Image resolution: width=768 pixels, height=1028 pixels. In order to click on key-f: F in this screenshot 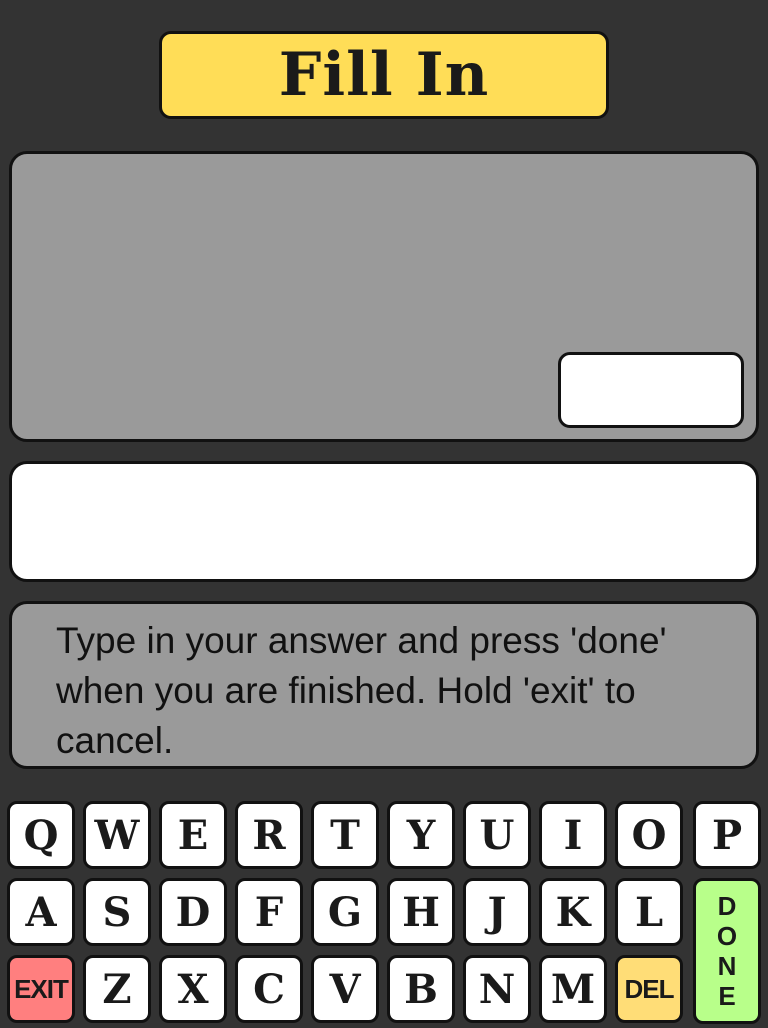, I will do `click(269, 912)`.